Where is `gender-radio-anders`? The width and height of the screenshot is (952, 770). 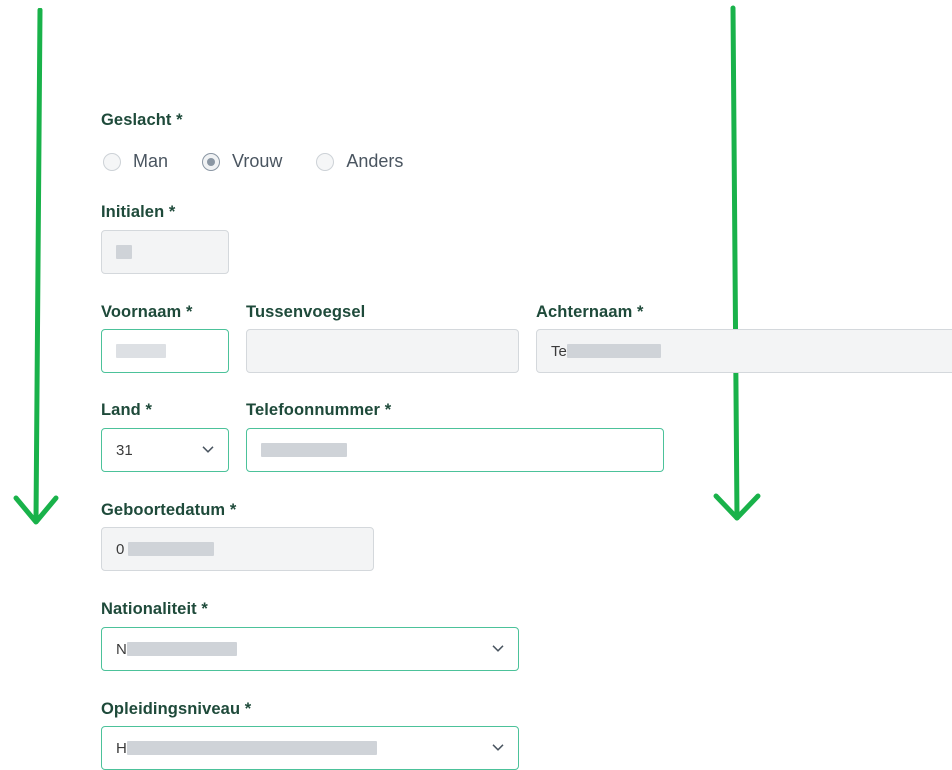
gender-radio-anders is located at coordinates (325, 161).